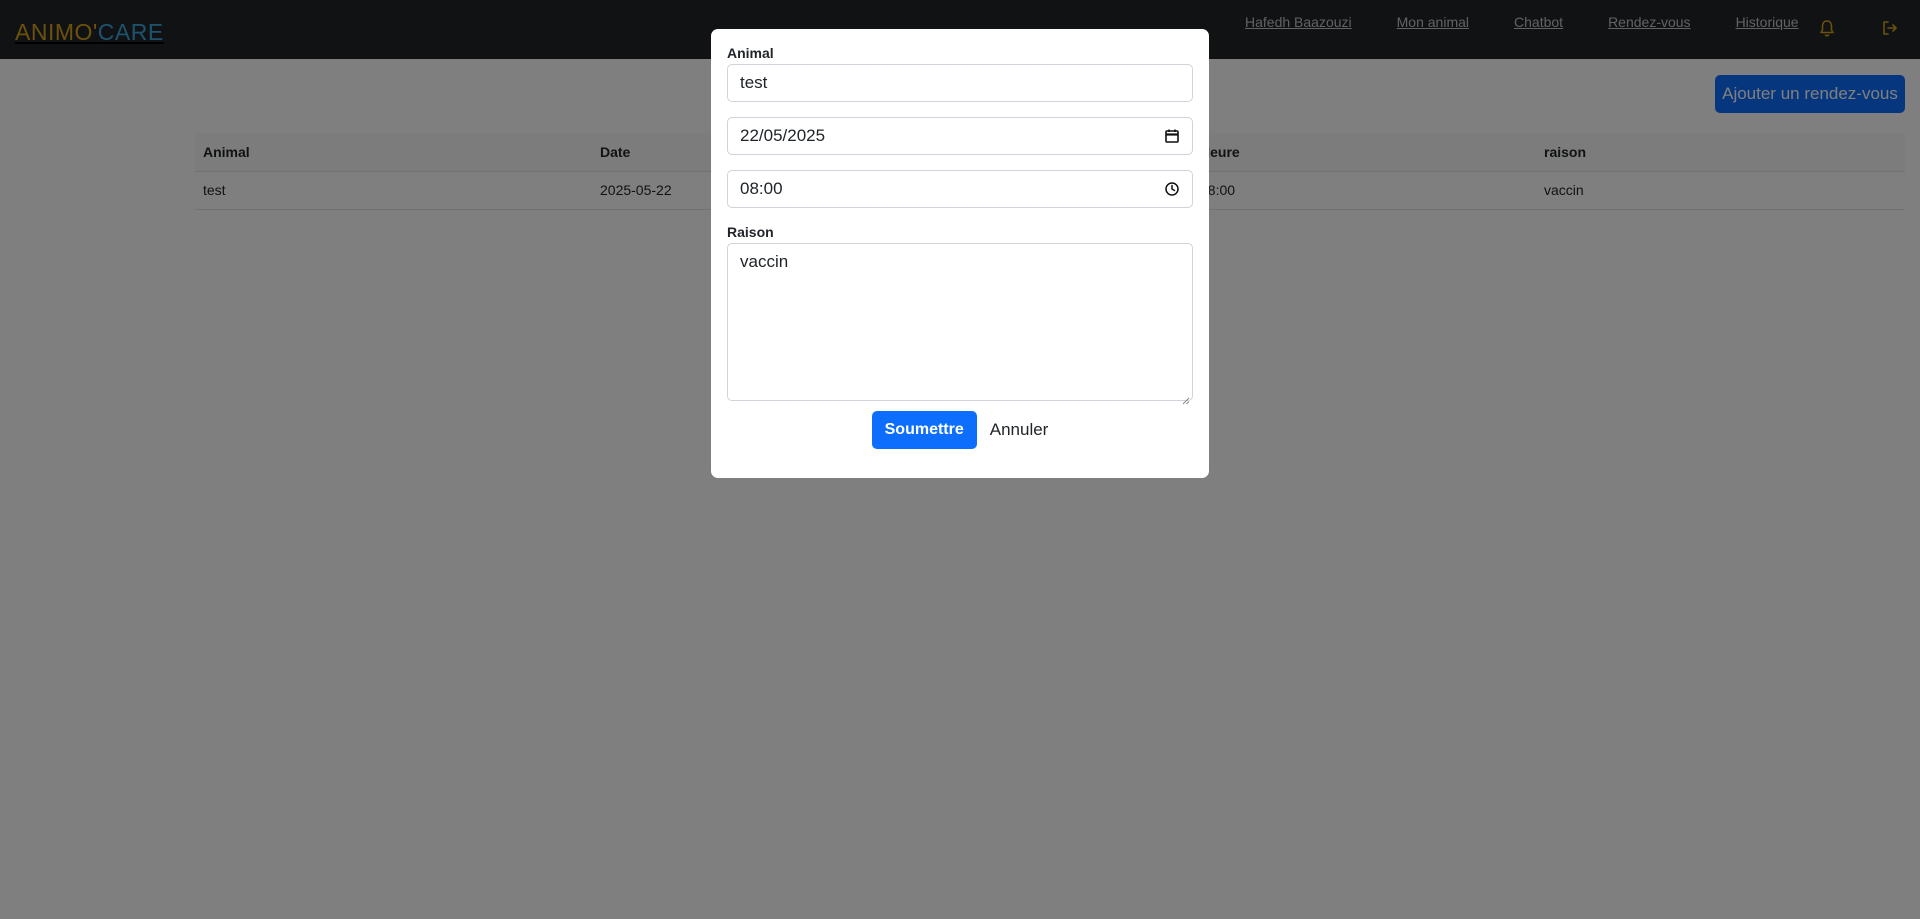 The width and height of the screenshot is (1920, 919). I want to click on reason-textarea: vaccin, so click(960, 324).